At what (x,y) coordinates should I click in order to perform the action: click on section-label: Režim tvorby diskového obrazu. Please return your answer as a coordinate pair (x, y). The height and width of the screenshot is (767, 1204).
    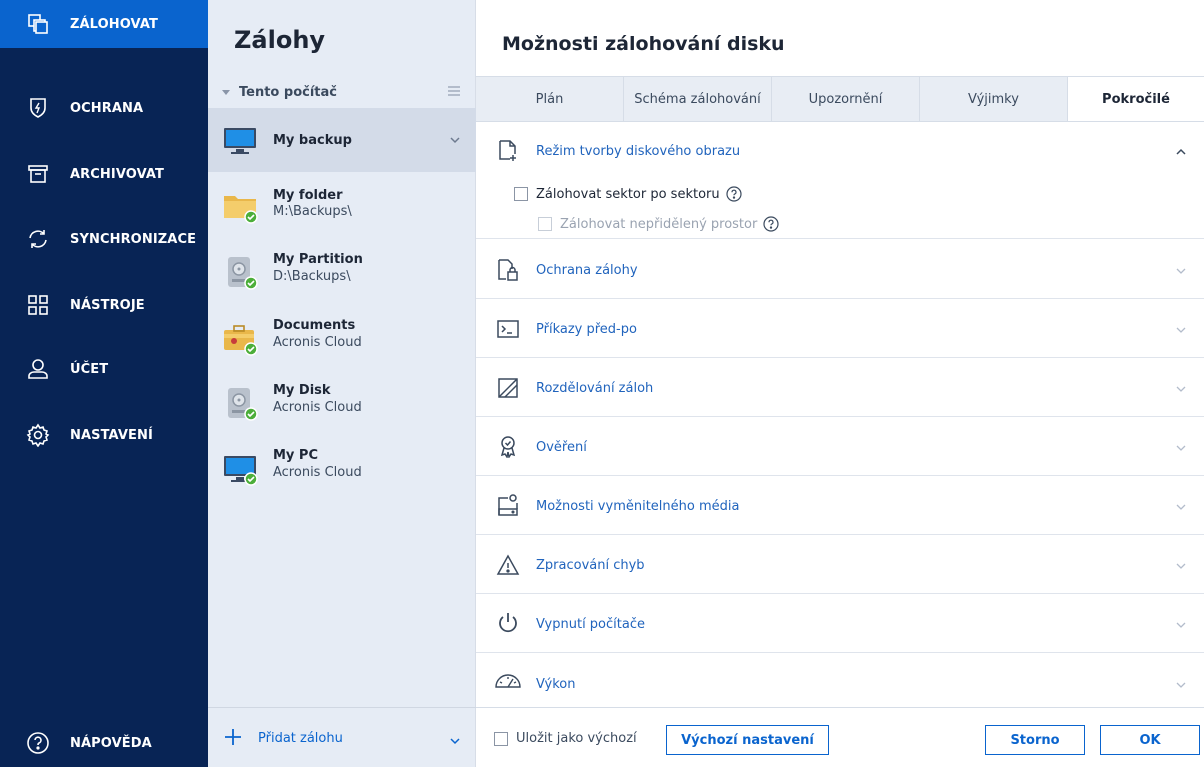
    Looking at the image, I should click on (638, 151).